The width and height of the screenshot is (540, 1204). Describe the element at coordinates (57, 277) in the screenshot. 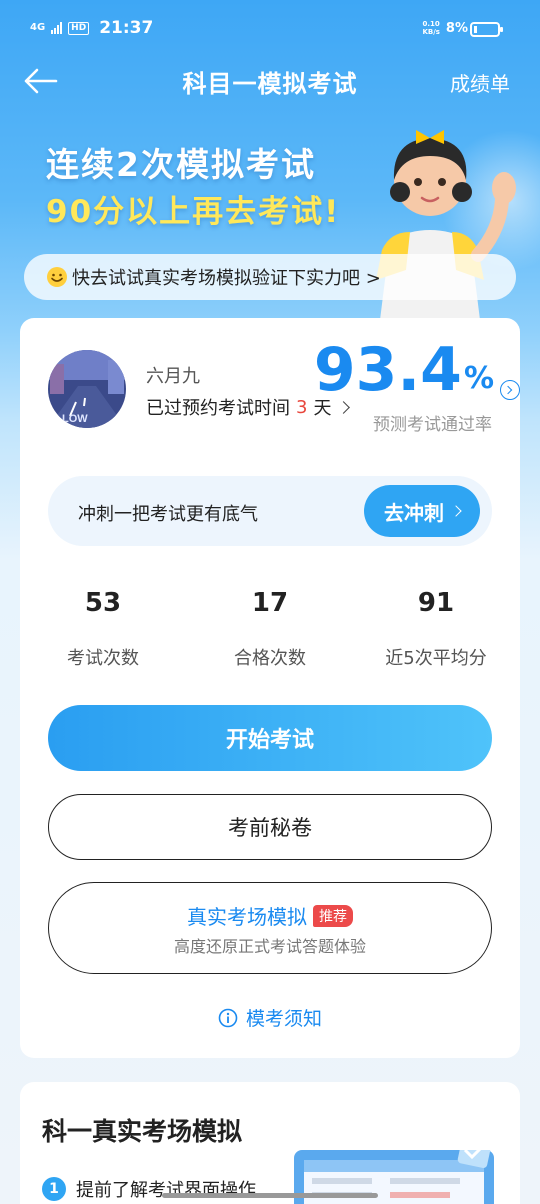

I see `smile-emoji-icon` at that location.